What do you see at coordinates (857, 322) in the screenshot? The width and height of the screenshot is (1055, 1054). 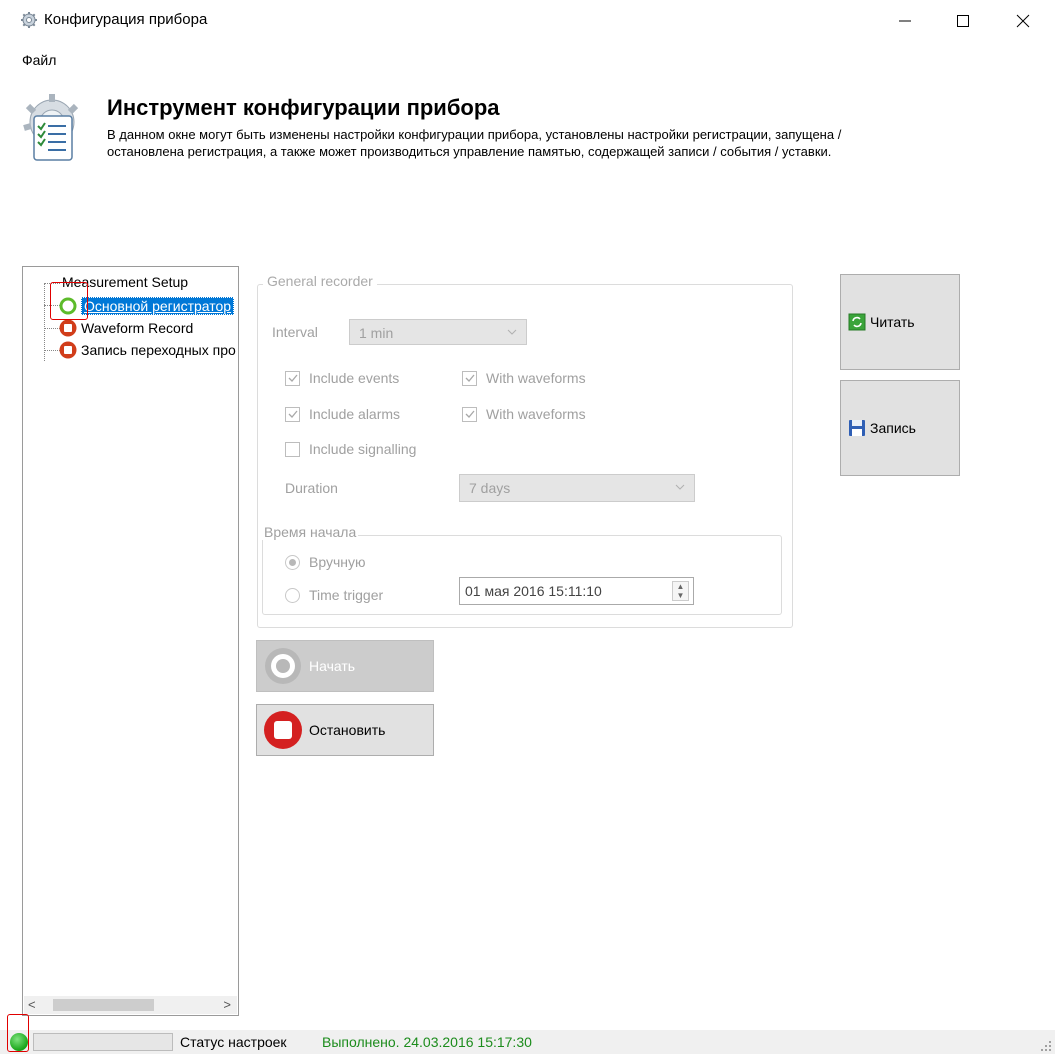 I see `refresh-icon` at bounding box center [857, 322].